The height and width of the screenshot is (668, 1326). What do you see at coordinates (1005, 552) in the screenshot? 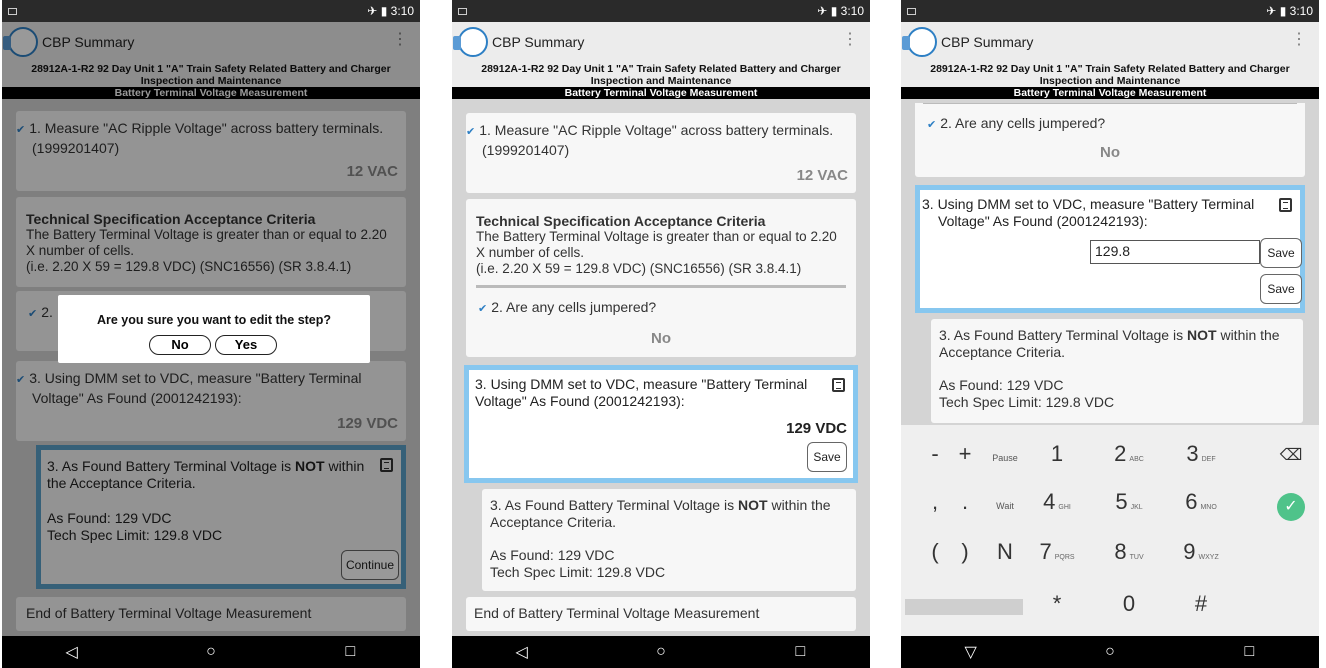
I see `key-r3-2: N` at bounding box center [1005, 552].